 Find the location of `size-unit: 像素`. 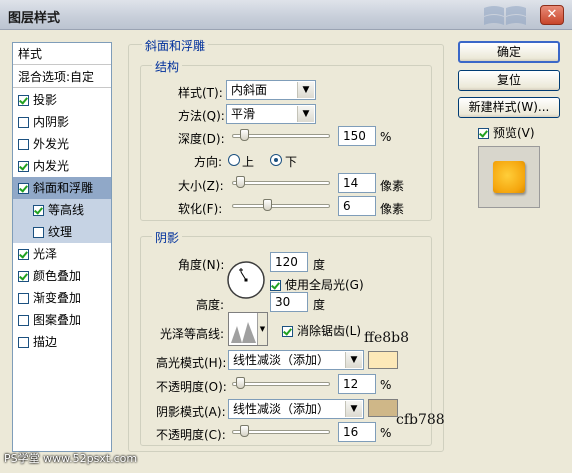

size-unit: 像素 is located at coordinates (392, 186).